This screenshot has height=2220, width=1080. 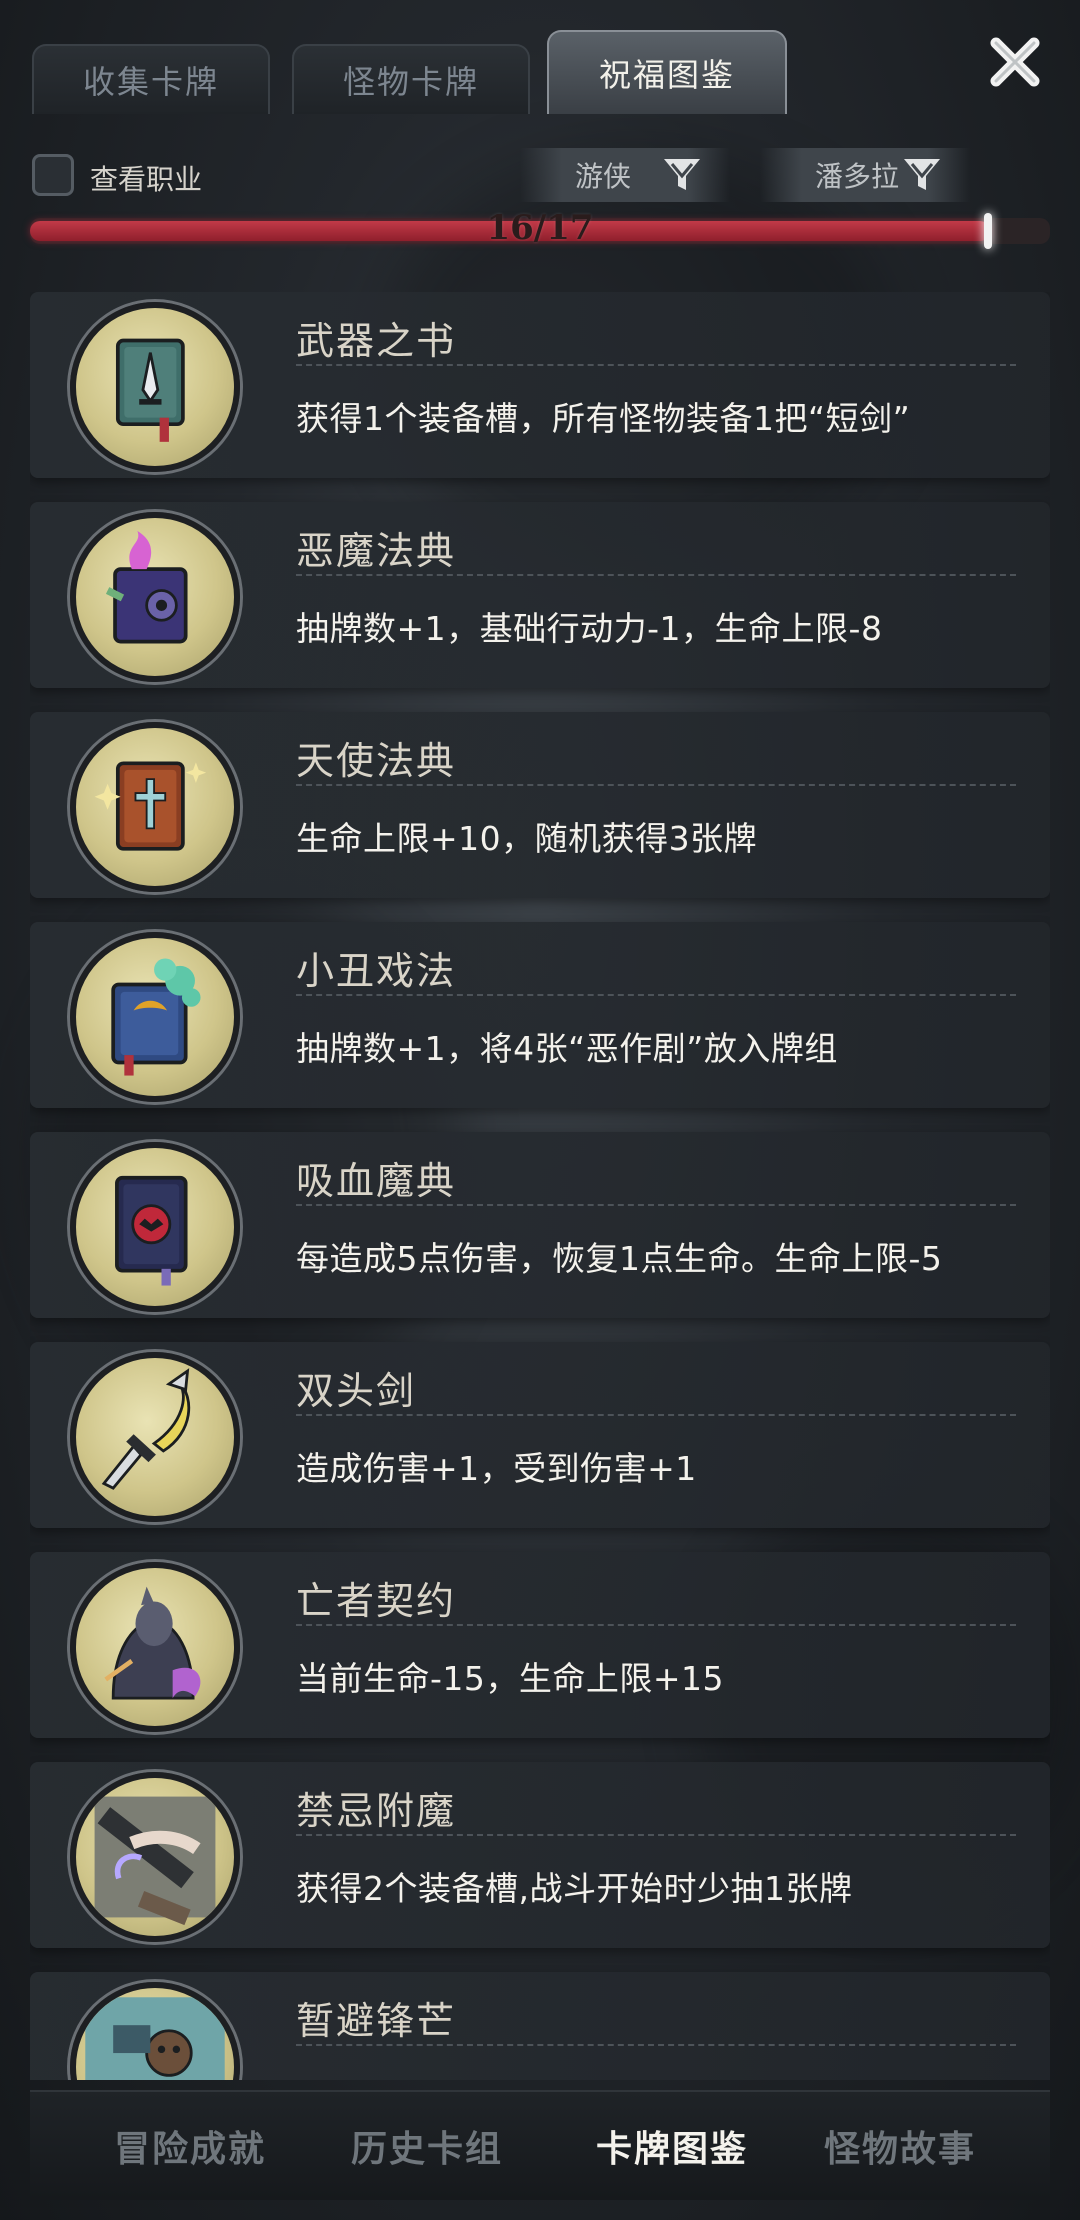 I want to click on blessing-description: 抽牌数+1，基础行动力-1，生命上限-8, so click(x=589, y=628).